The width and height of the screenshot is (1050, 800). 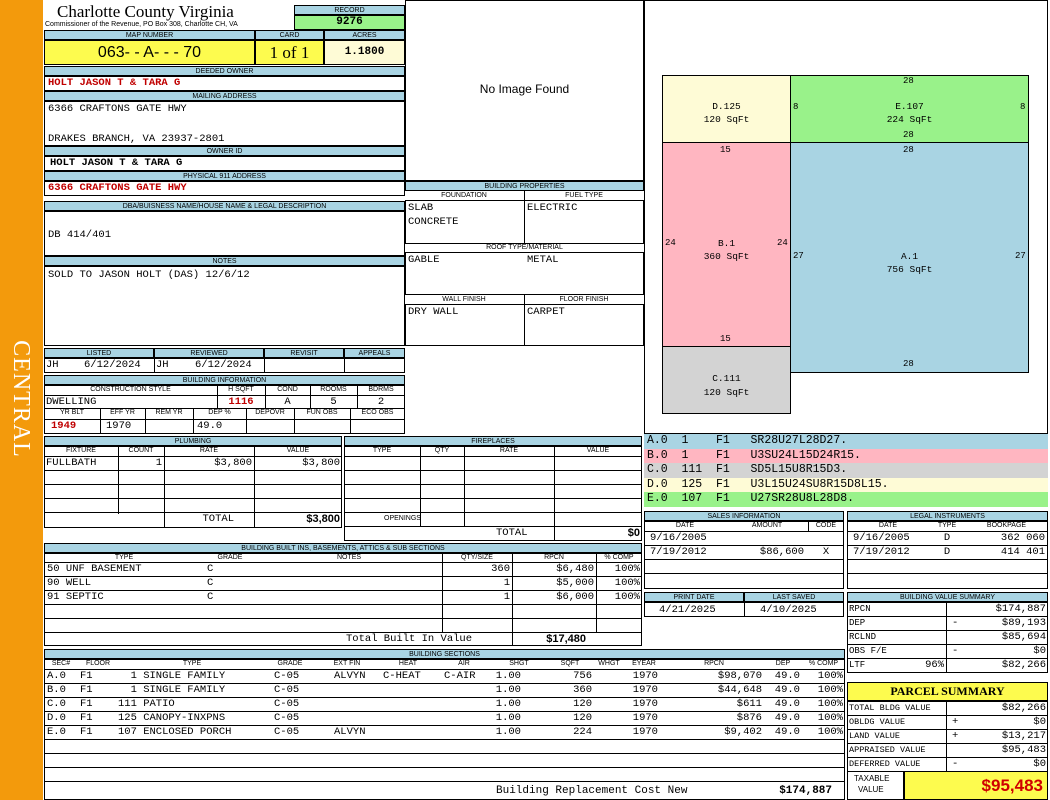 I want to click on listed-date: 6/12/2024, so click(x=112, y=365).